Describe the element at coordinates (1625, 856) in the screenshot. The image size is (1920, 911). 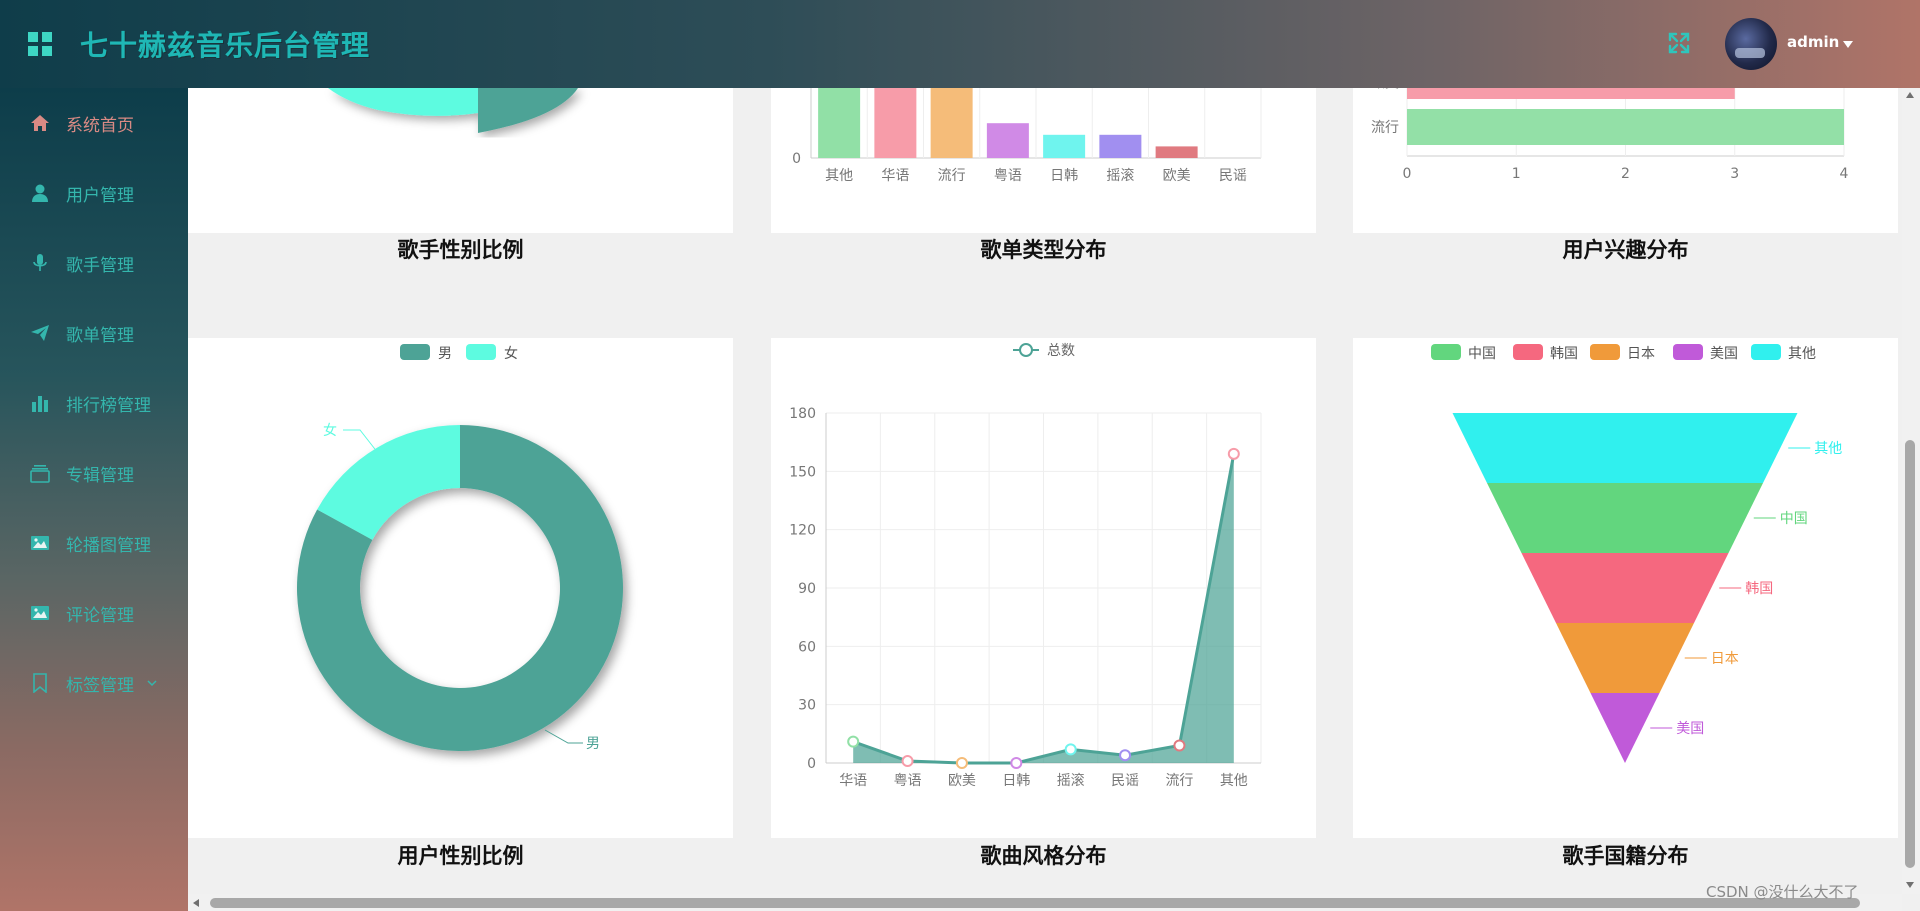
I see `caption-singer-nationality: 歌手国籍分布` at that location.